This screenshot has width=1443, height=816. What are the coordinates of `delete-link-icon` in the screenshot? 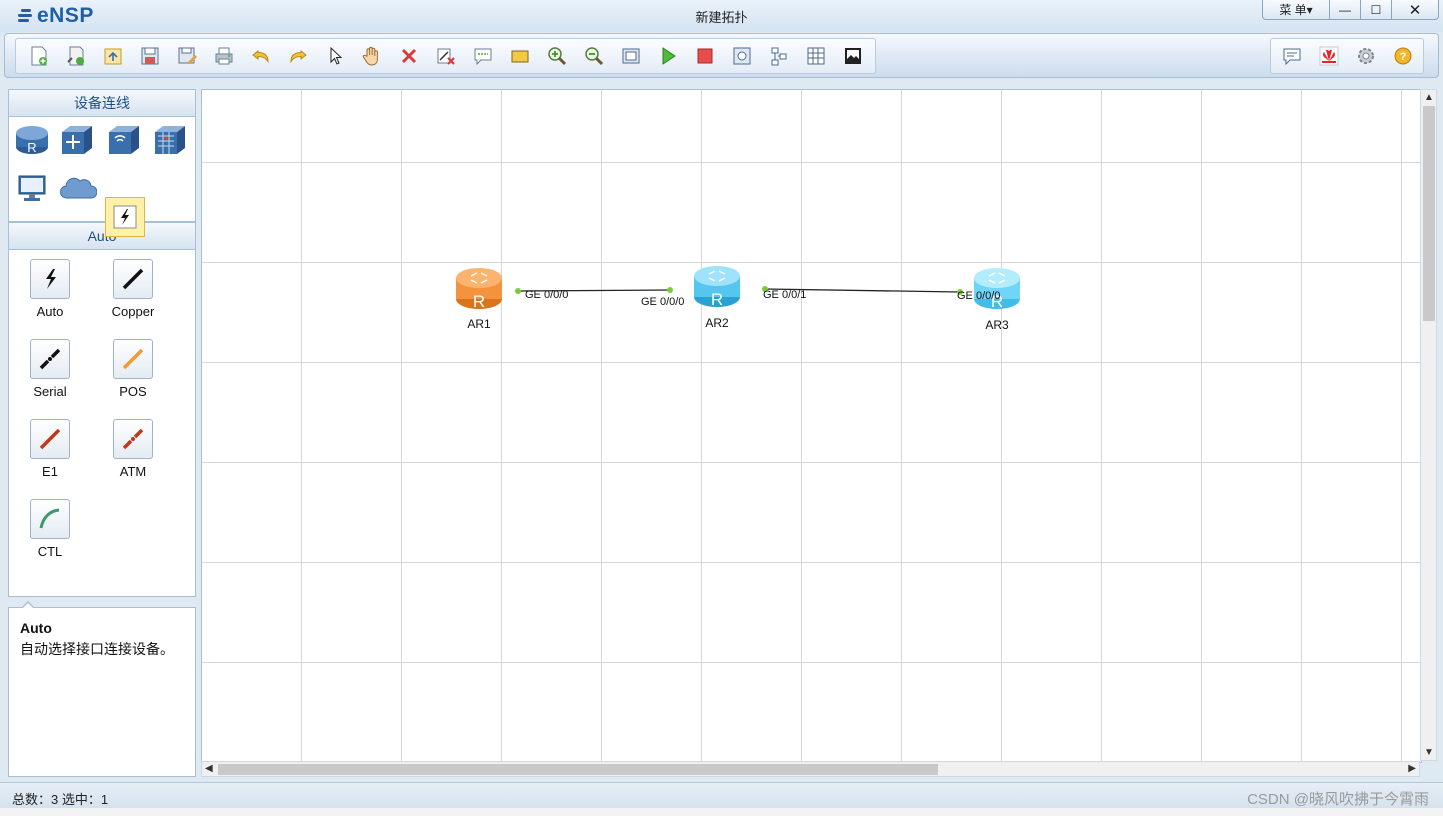 It's located at (445, 56).